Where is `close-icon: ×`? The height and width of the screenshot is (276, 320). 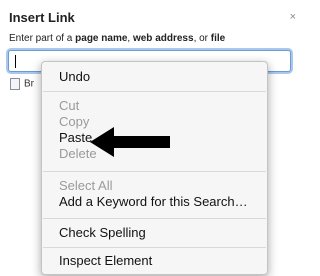
close-icon: × is located at coordinates (293, 17).